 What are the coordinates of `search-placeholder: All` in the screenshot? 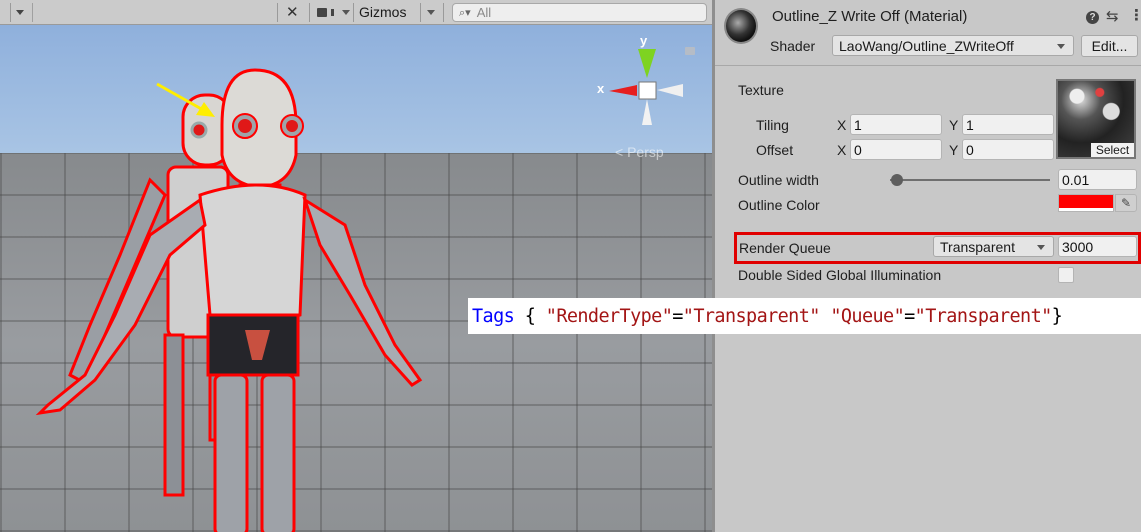 It's located at (484, 12).